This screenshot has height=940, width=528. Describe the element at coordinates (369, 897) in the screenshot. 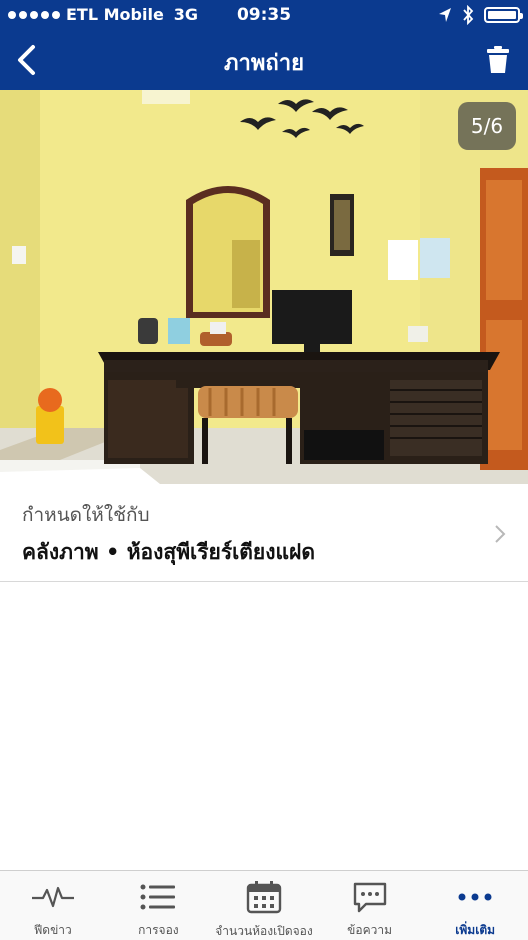

I see `message-icon` at that location.